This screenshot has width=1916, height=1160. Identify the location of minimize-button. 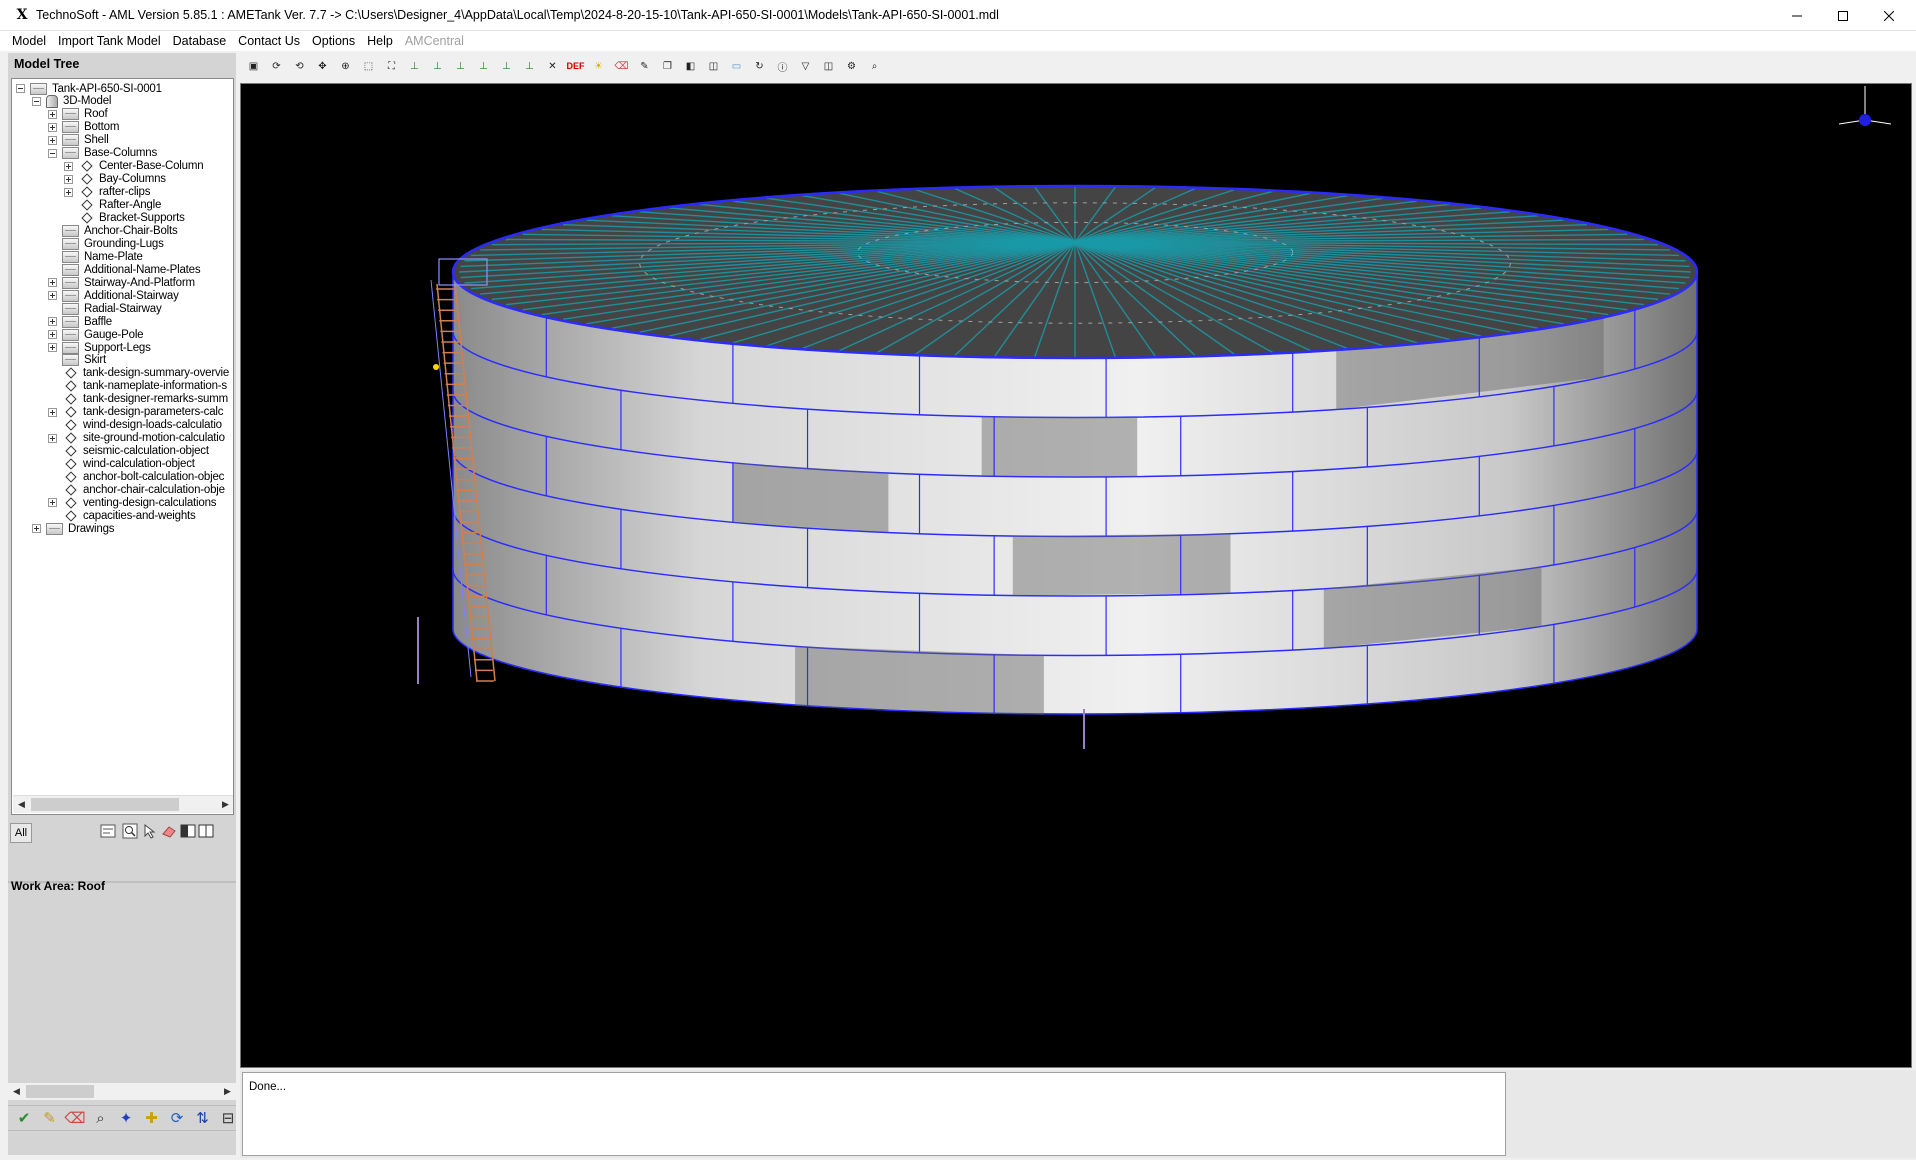
(1797, 15).